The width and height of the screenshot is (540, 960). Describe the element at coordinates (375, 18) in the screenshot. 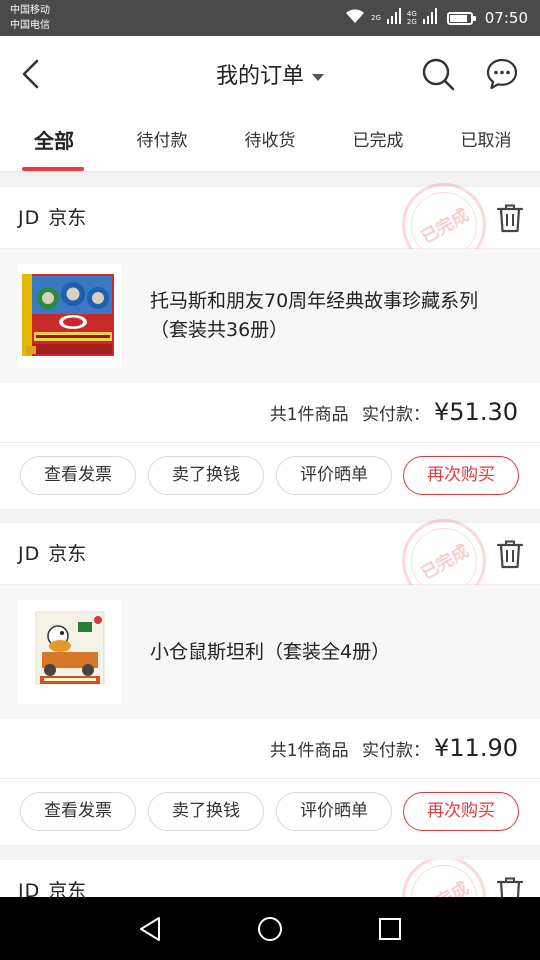

I see `network-1-label: 2G` at that location.